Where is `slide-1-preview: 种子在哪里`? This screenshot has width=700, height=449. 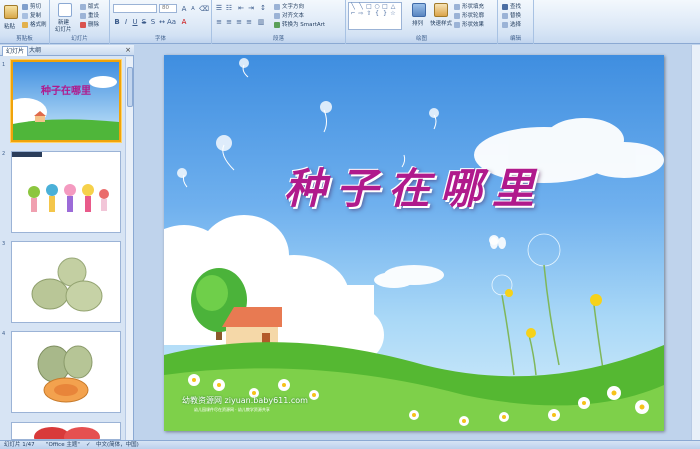 slide-1-preview: 种子在哪里 is located at coordinates (66, 101).